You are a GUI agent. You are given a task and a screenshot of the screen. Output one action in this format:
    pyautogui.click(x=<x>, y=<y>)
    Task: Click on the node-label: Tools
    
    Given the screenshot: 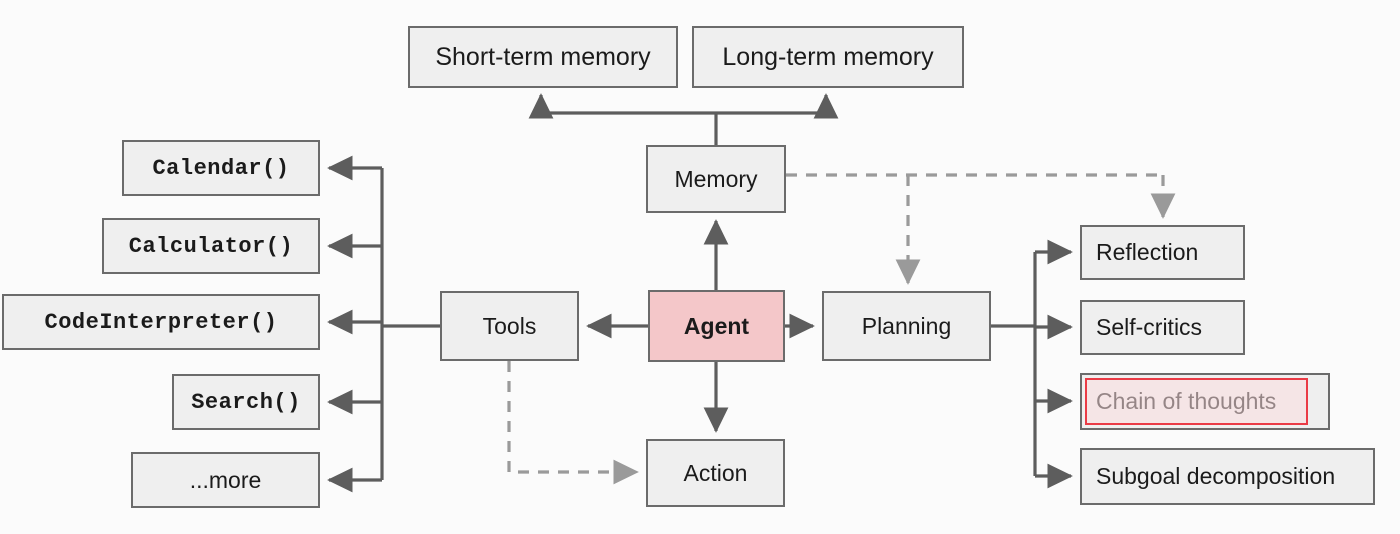 What is the action you would take?
    pyautogui.click(x=509, y=325)
    